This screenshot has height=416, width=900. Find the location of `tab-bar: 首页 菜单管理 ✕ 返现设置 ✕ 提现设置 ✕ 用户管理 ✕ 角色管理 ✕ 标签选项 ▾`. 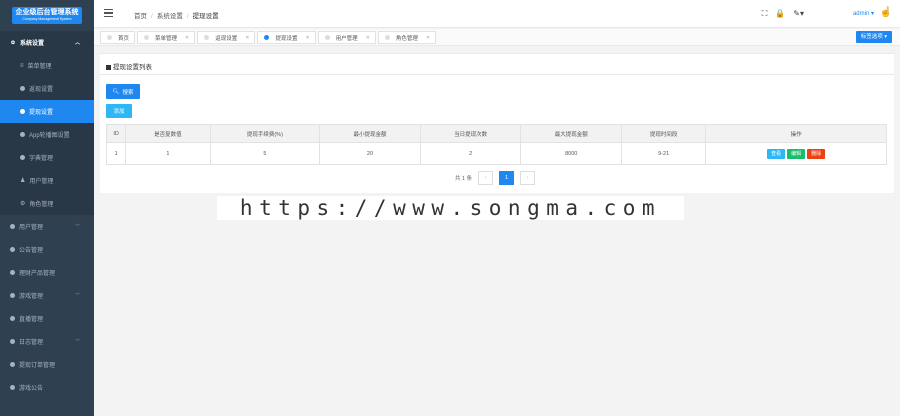

tab-bar: 首页 菜单管理 ✕ 返现设置 ✕ 提现设置 ✕ 用户管理 ✕ 角色管理 ✕ 标签选项 ▾ is located at coordinates (497, 37).